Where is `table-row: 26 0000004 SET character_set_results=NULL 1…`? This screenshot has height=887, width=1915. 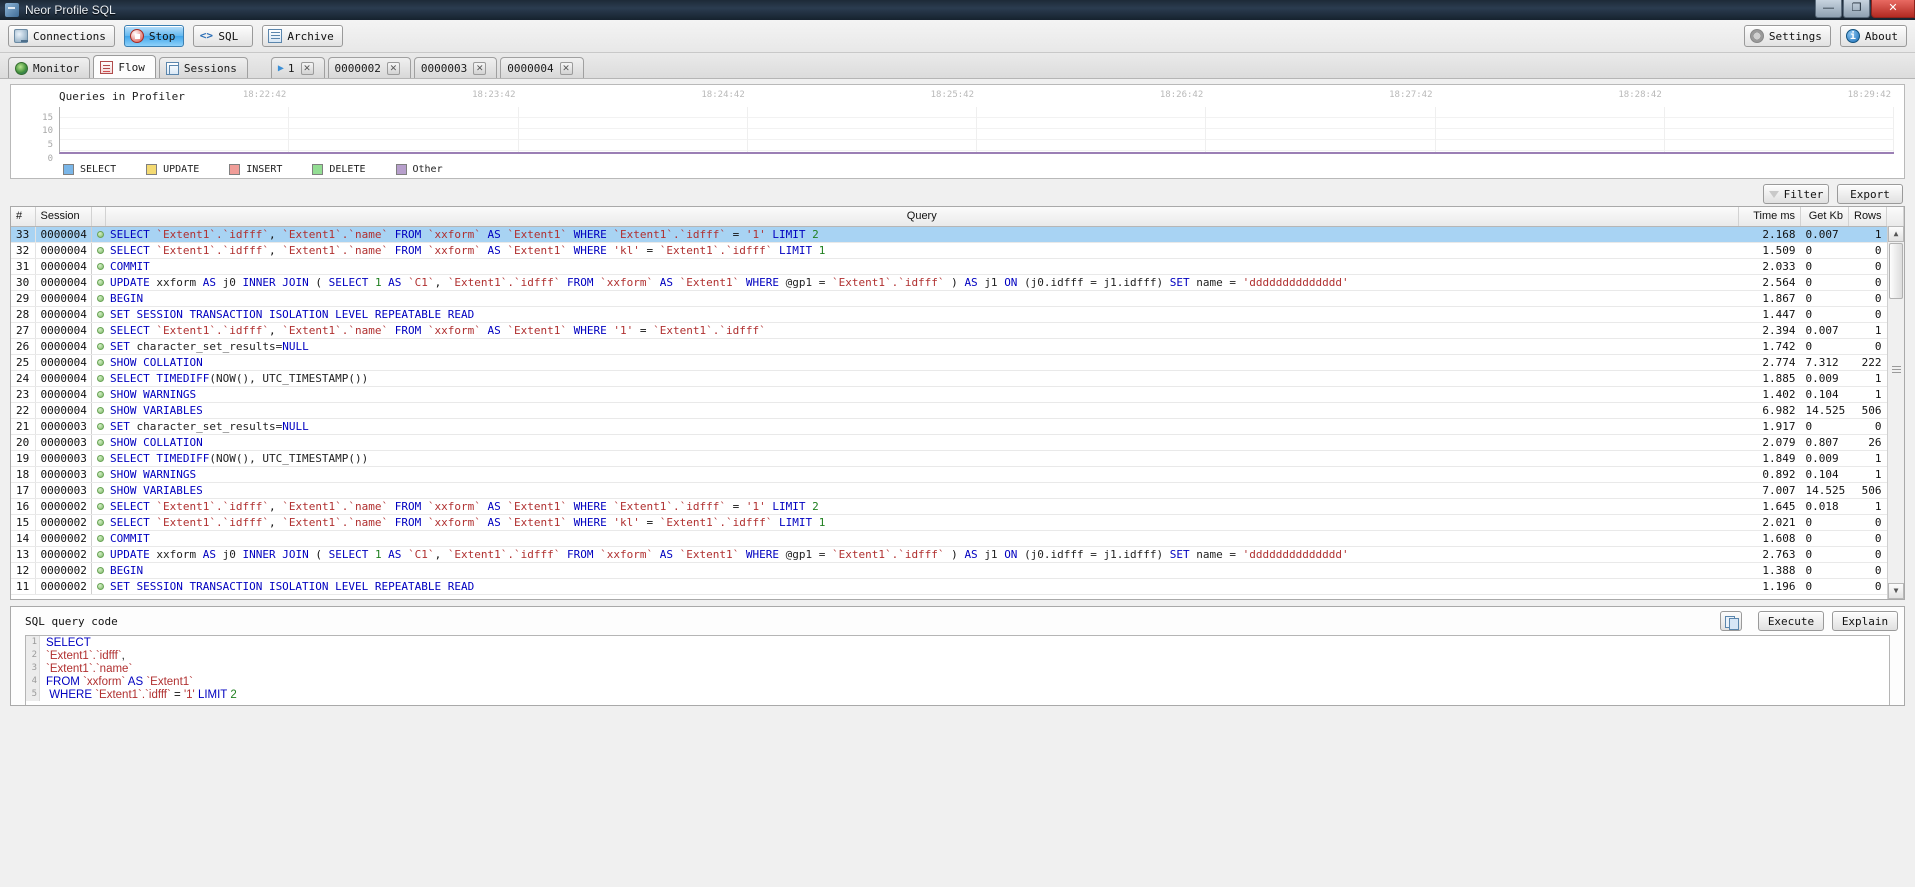 table-row: 26 0000004 SET character_set_results=NULL 1… is located at coordinates (957, 346).